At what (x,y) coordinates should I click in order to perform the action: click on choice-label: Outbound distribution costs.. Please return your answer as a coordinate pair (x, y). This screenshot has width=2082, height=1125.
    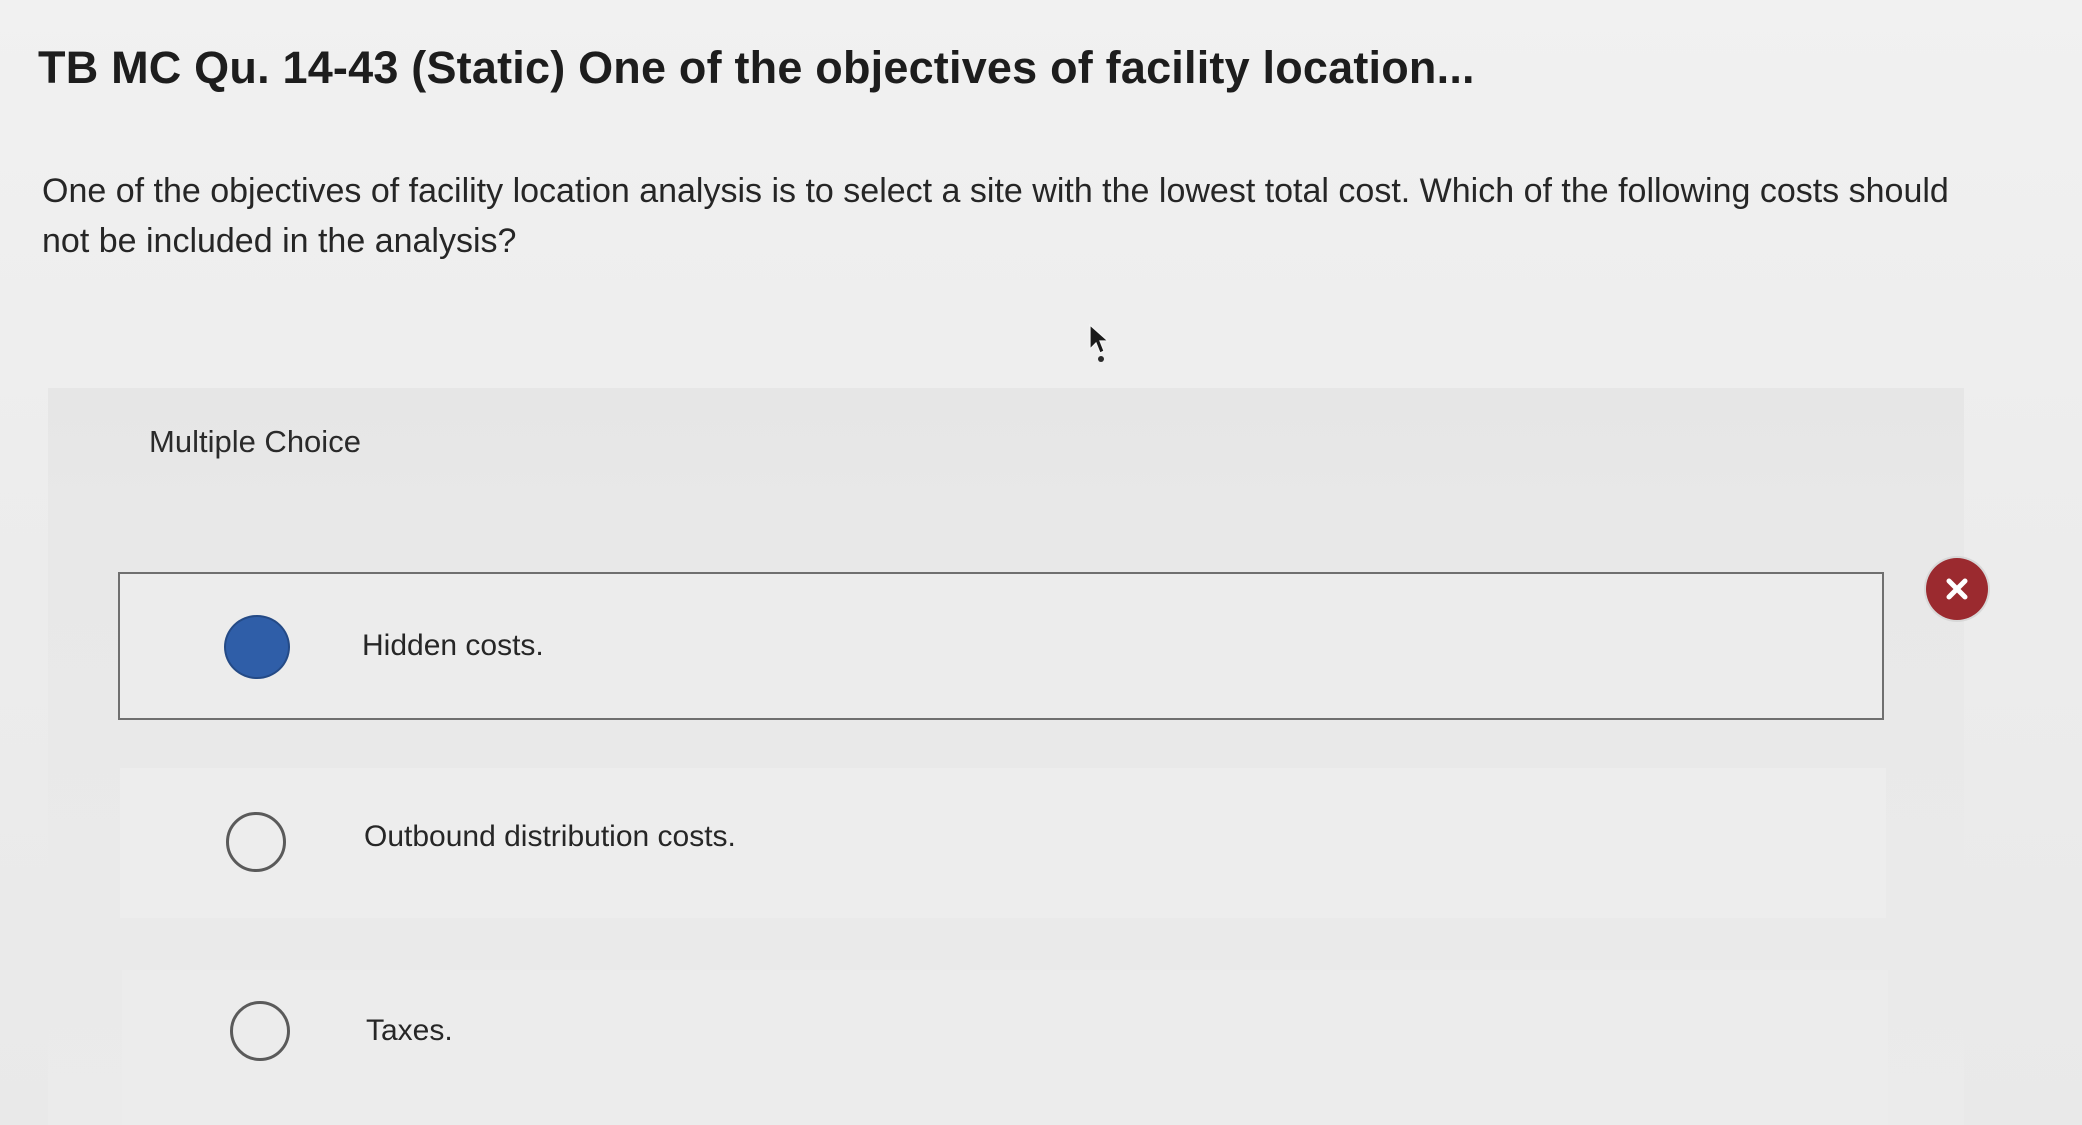
    Looking at the image, I should click on (550, 836).